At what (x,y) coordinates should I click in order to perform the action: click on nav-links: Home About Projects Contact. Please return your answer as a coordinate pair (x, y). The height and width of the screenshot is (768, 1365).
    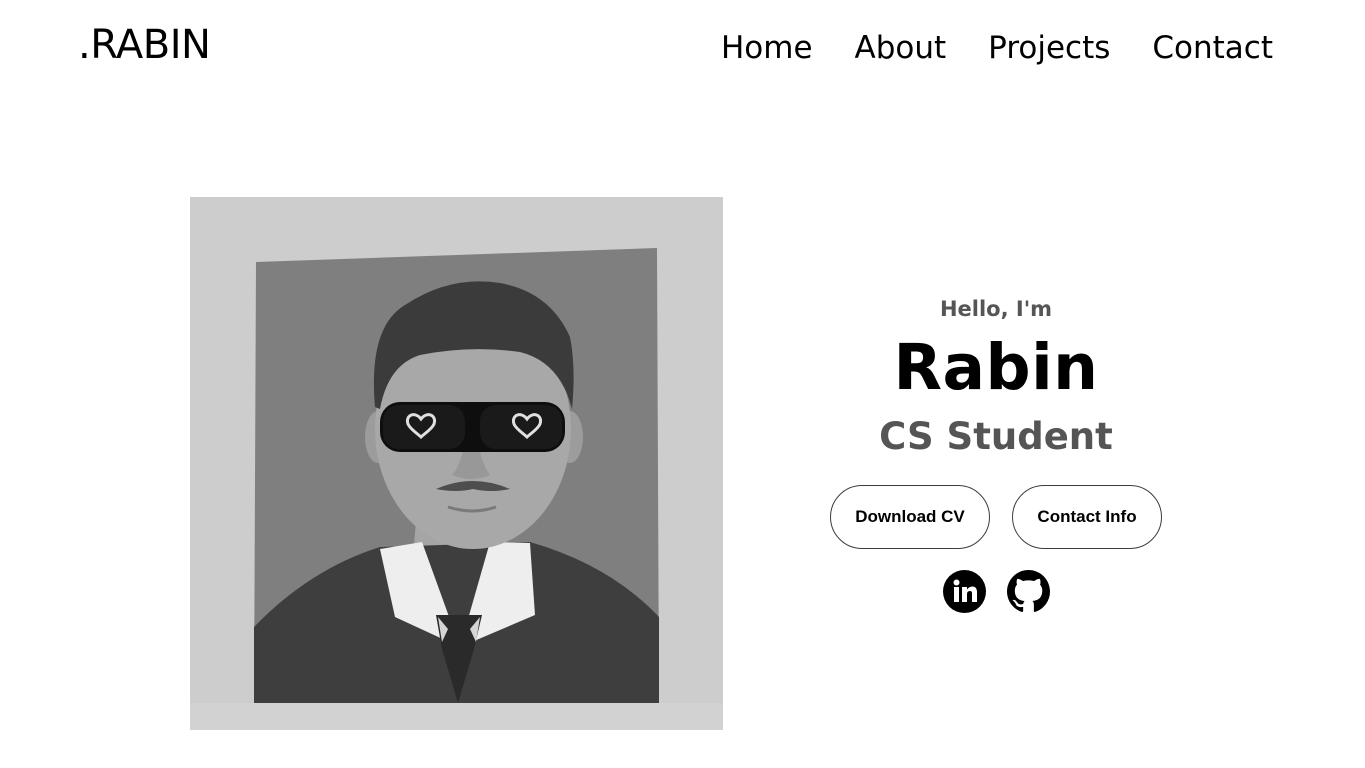
    Looking at the image, I should click on (997, 48).